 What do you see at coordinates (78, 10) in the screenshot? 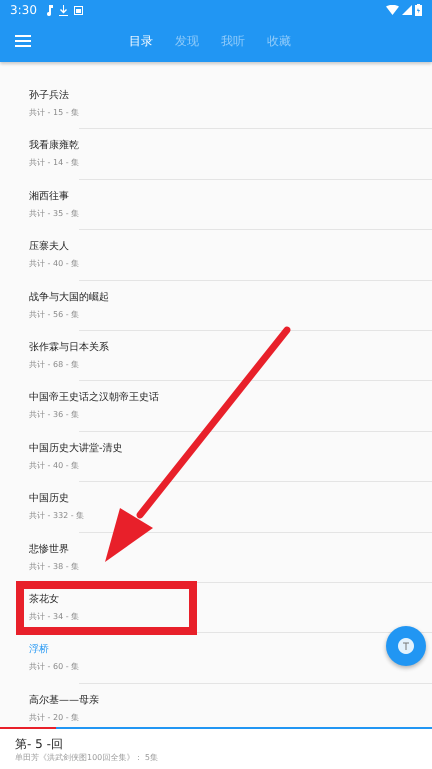
I see `image-icon` at bounding box center [78, 10].